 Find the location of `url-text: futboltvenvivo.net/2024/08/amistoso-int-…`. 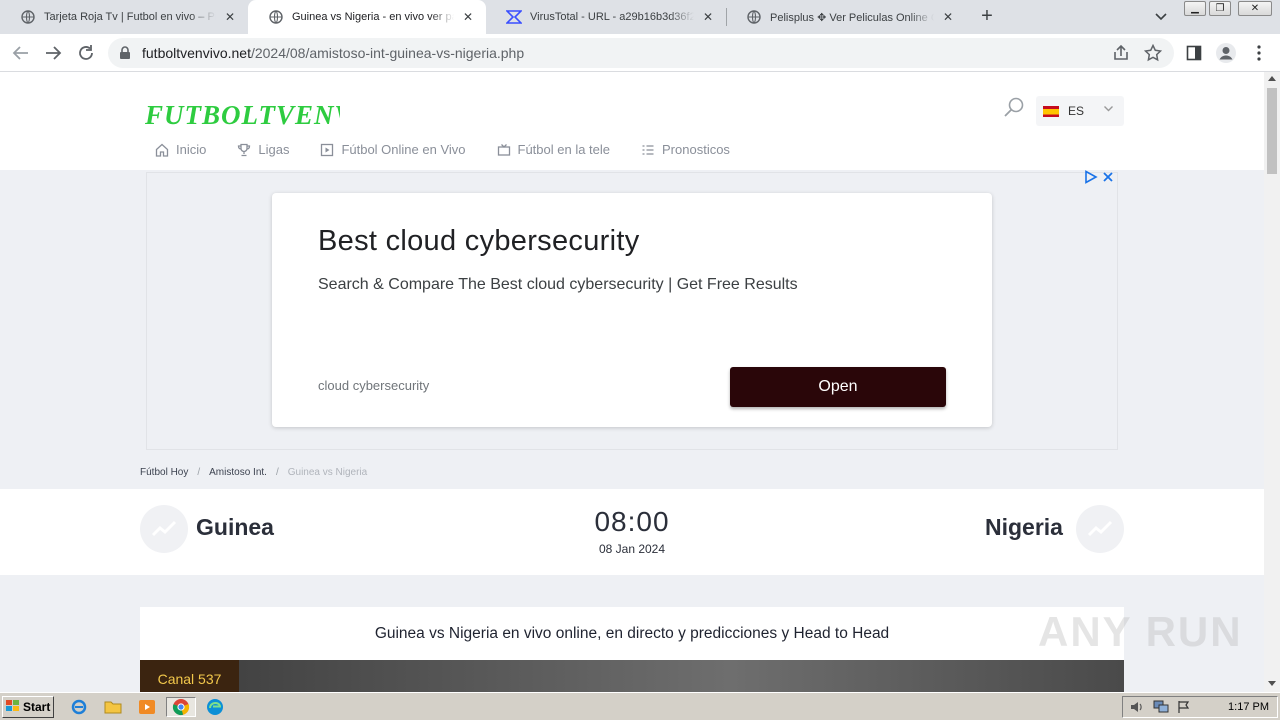

url-text: futboltvenvivo.net/2024/08/amistoso-int-… is located at coordinates (333, 53).